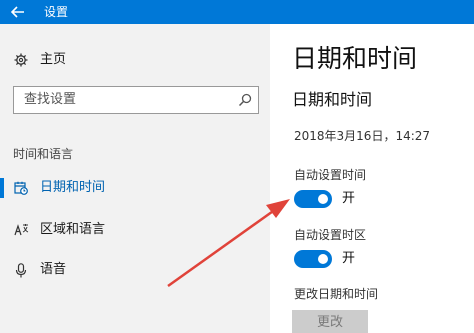 This screenshot has width=474, height=333. Describe the element at coordinates (336, 294) in the screenshot. I see `change-datetime-label: 更改日期和时间` at that location.